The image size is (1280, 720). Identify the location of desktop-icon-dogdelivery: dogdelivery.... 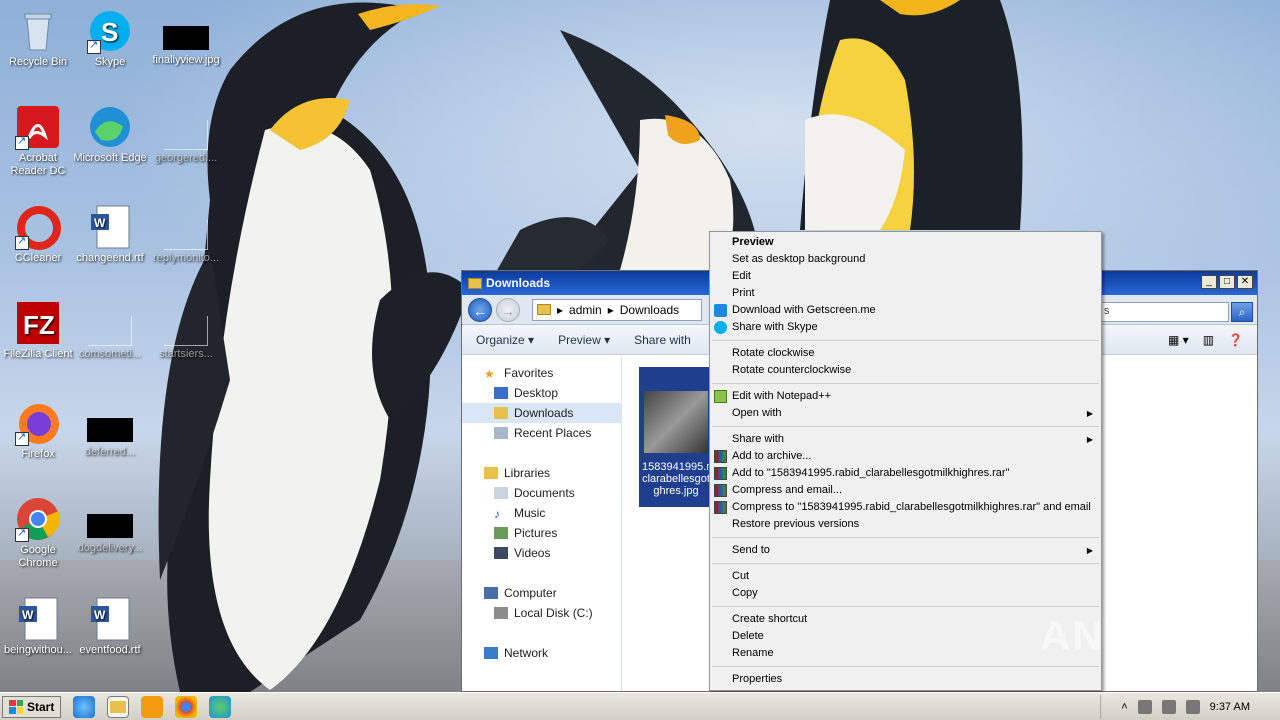
(110, 525).